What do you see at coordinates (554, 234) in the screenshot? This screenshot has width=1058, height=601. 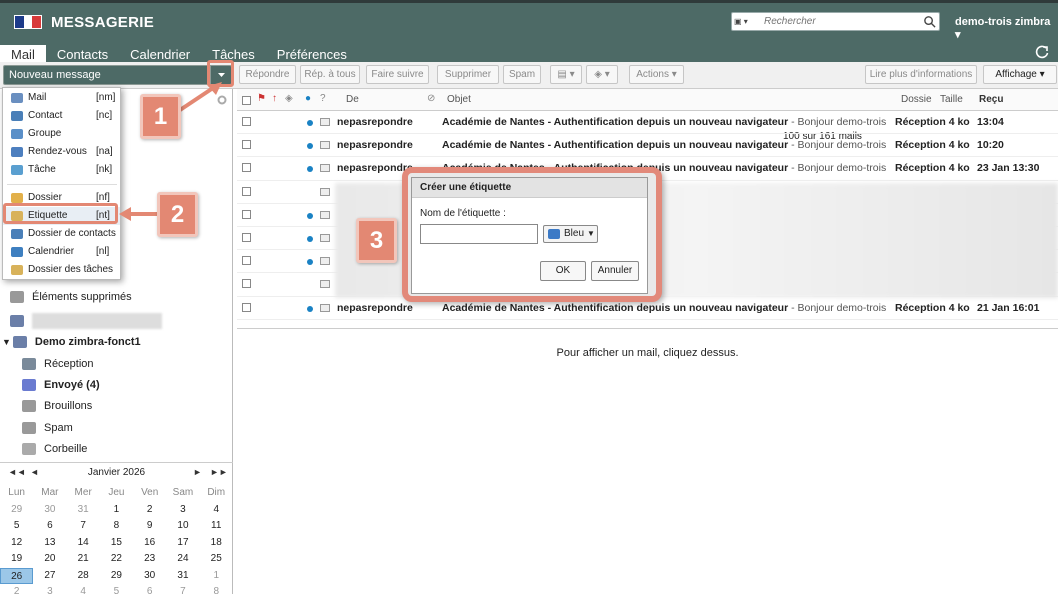 I see `tag-color-icon` at bounding box center [554, 234].